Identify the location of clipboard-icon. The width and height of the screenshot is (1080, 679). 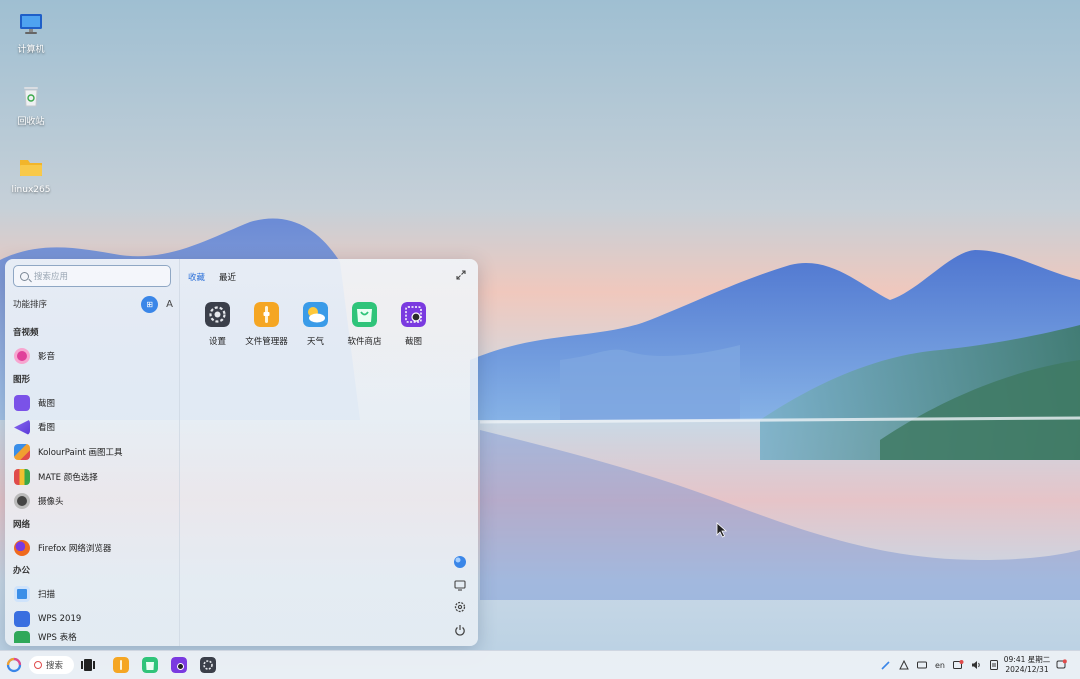
(994, 665).